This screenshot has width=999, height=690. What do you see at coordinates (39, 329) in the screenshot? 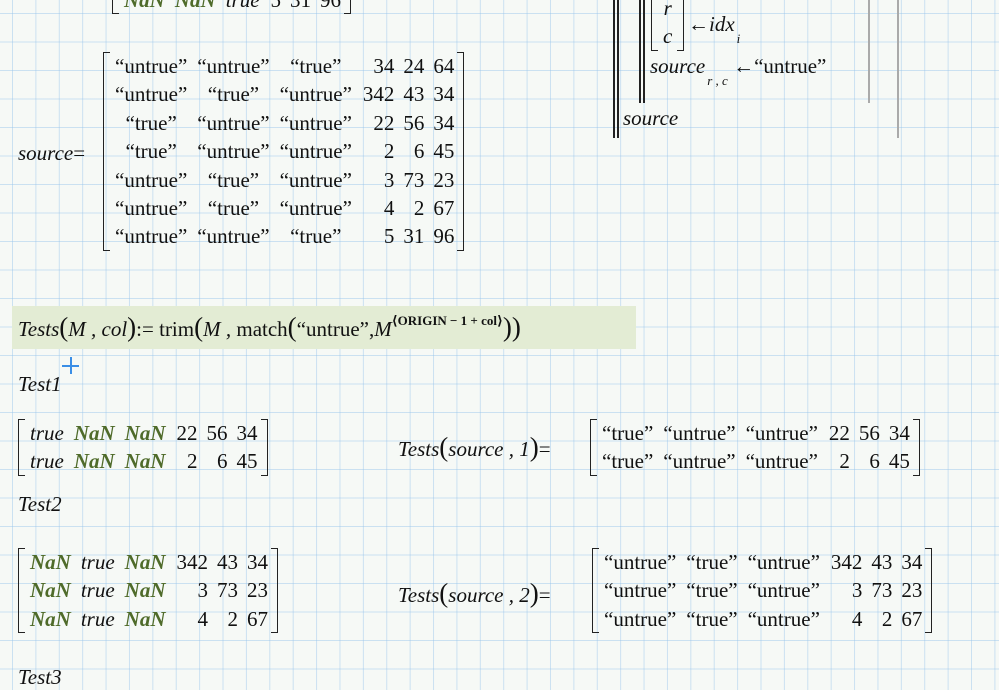
I see `fn-name: Tests` at bounding box center [39, 329].